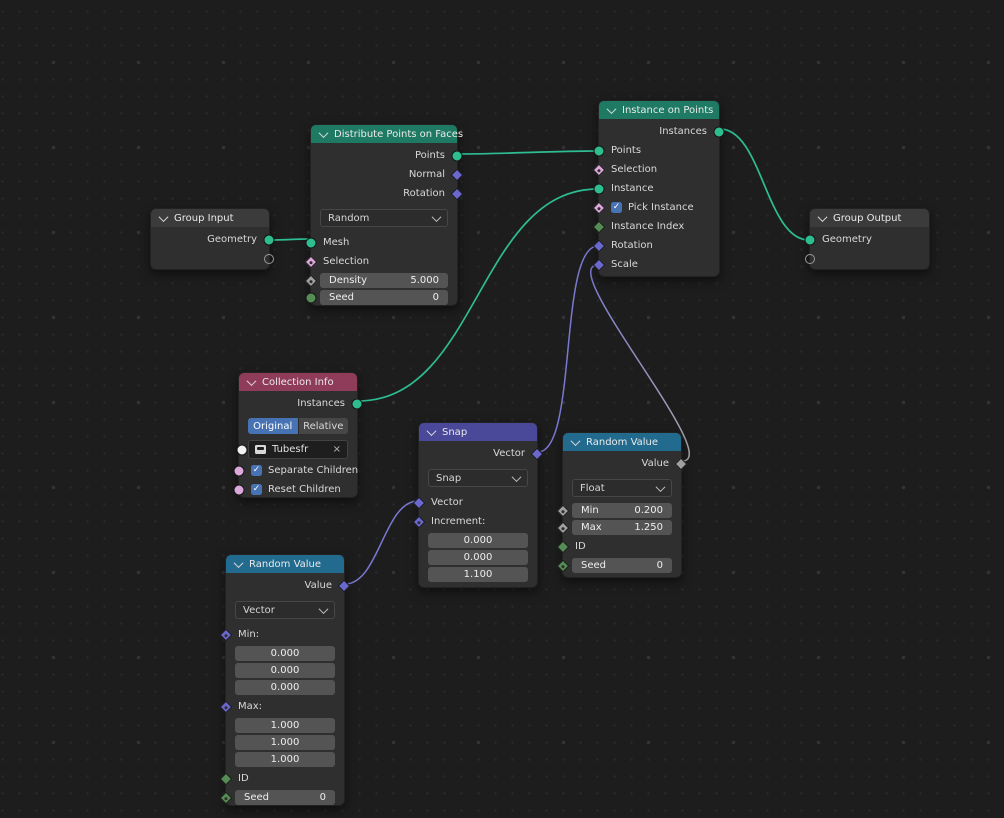 This screenshot has height=818, width=1004. Describe the element at coordinates (810, 258) in the screenshot. I see `socket-virtual-input` at that location.